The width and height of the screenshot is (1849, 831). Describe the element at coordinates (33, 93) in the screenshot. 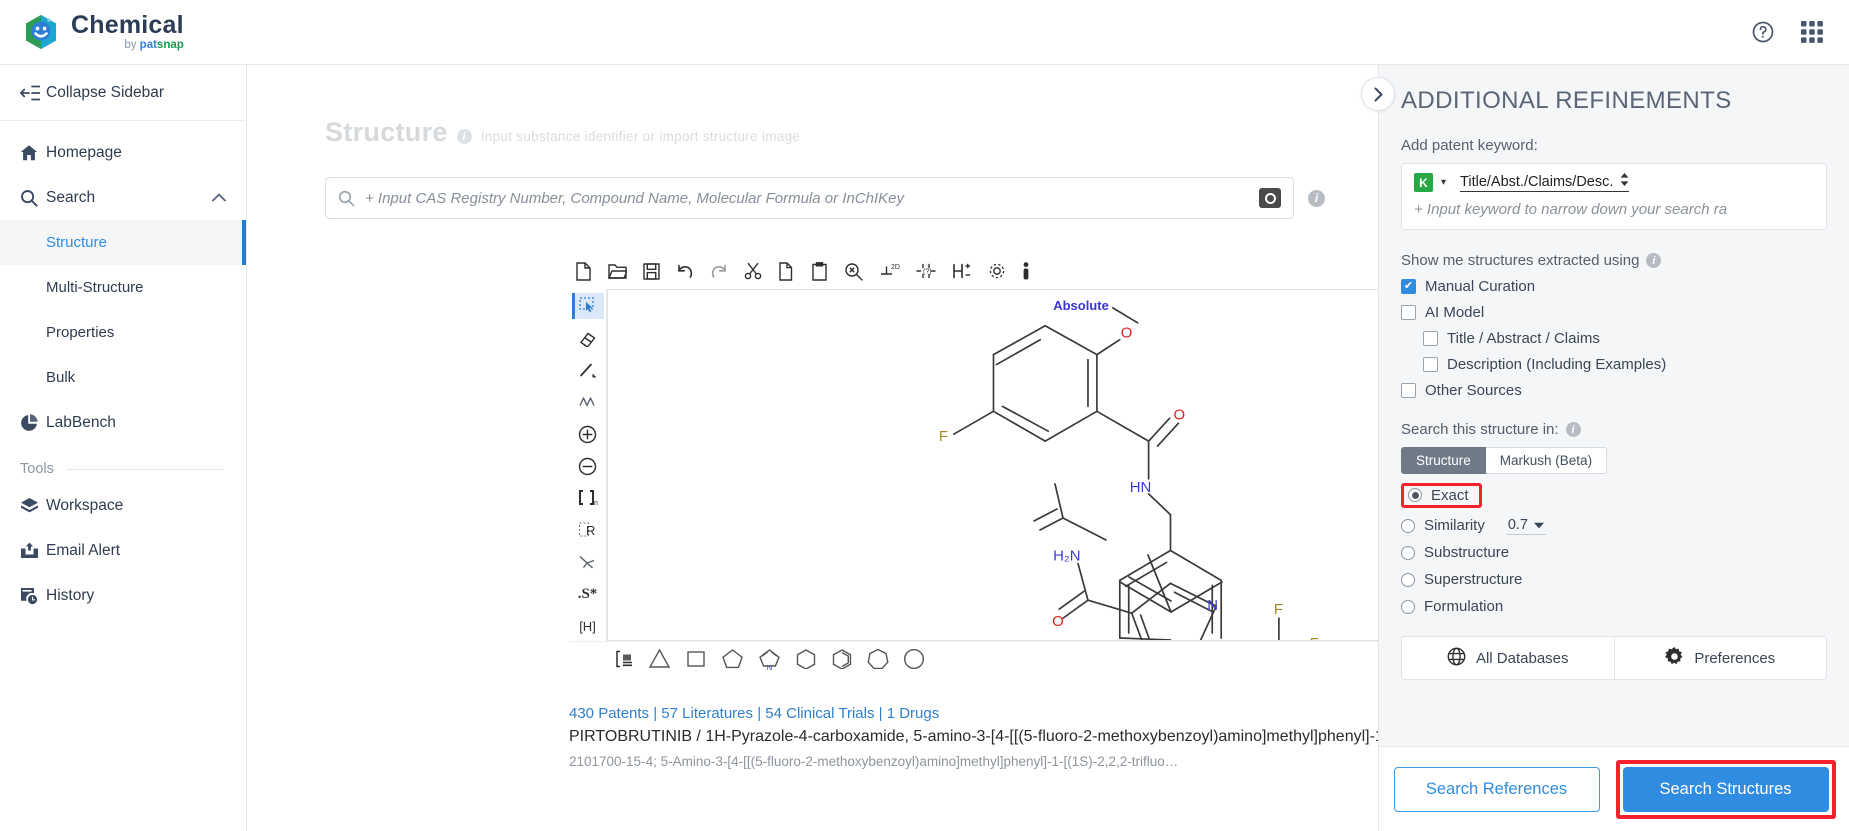

I see `collapse-sidebar-icon` at that location.